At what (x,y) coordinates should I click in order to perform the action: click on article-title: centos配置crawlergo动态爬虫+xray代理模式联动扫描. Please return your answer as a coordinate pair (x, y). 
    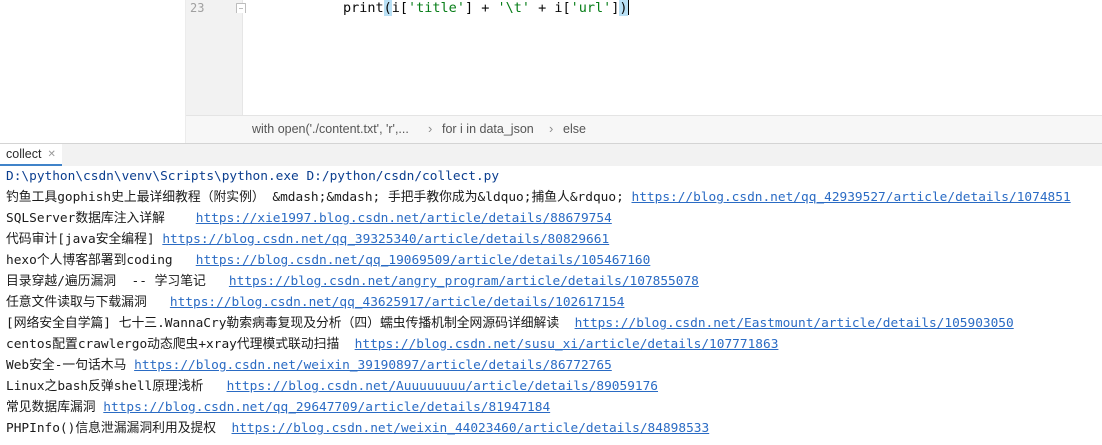
    Looking at the image, I should click on (180, 344).